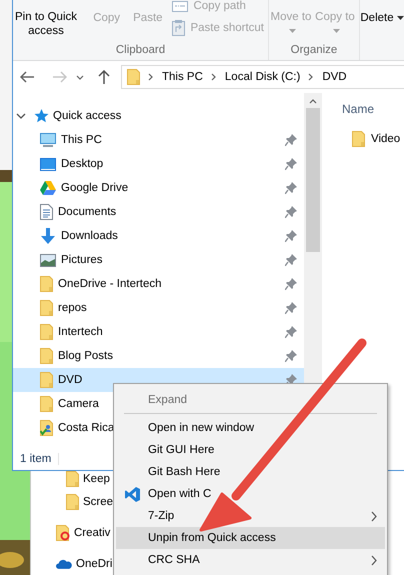  Describe the element at coordinates (40, 459) in the screenshot. I see `item-count: 1 item` at that location.